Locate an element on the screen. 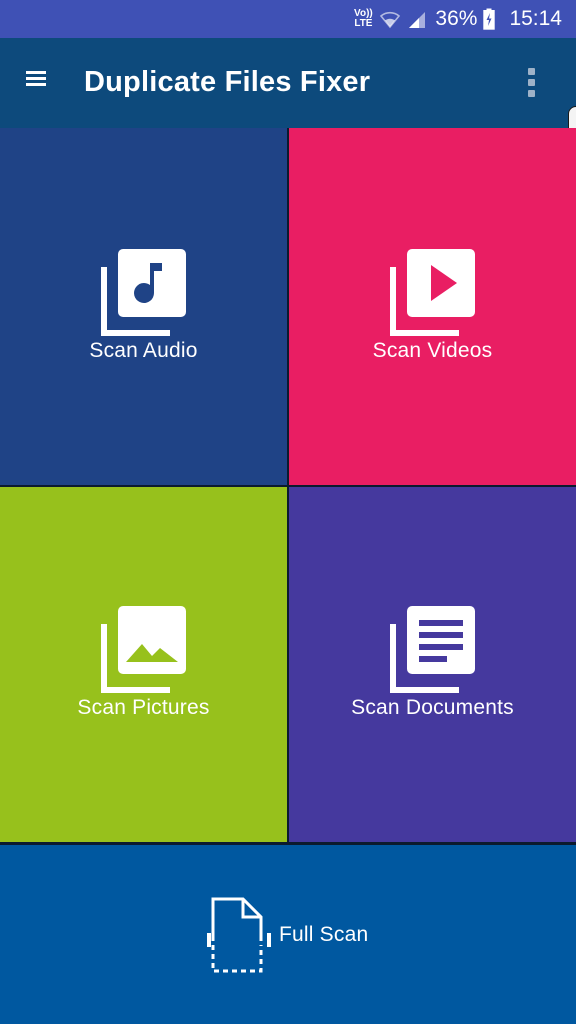  scan-audio-label: Scan Audio is located at coordinates (143, 350).